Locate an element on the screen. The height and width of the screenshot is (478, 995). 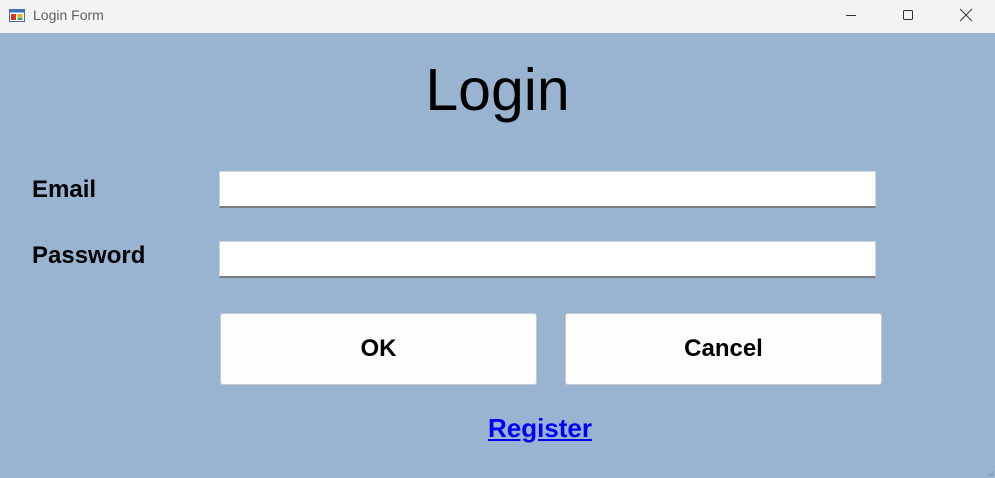
minimize-button is located at coordinates (851, 15).